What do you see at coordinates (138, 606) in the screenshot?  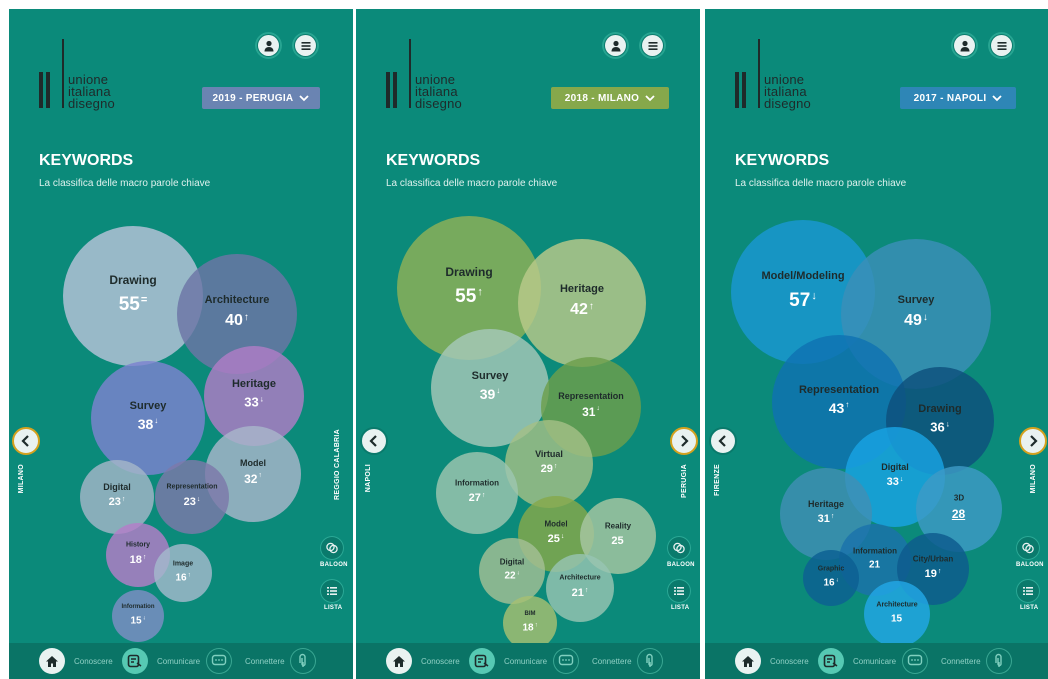 I see `keyword-label: Information` at bounding box center [138, 606].